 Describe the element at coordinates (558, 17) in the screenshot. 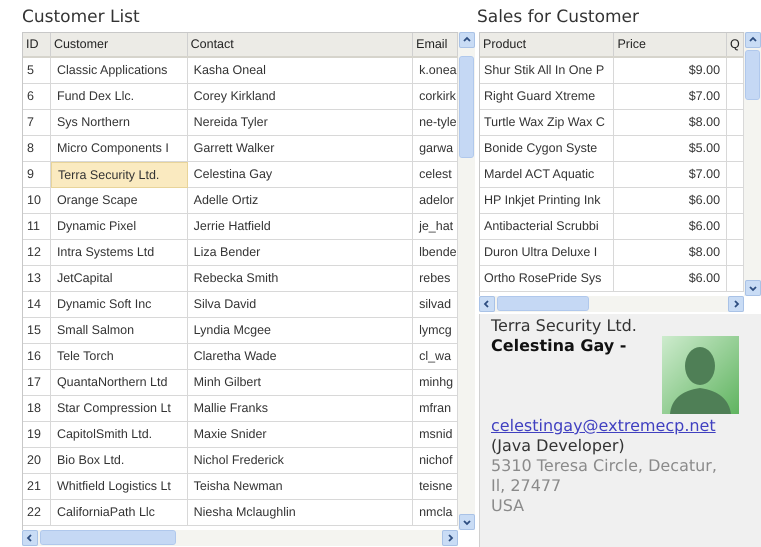

I see `panel-title: Sales for Customer` at that location.